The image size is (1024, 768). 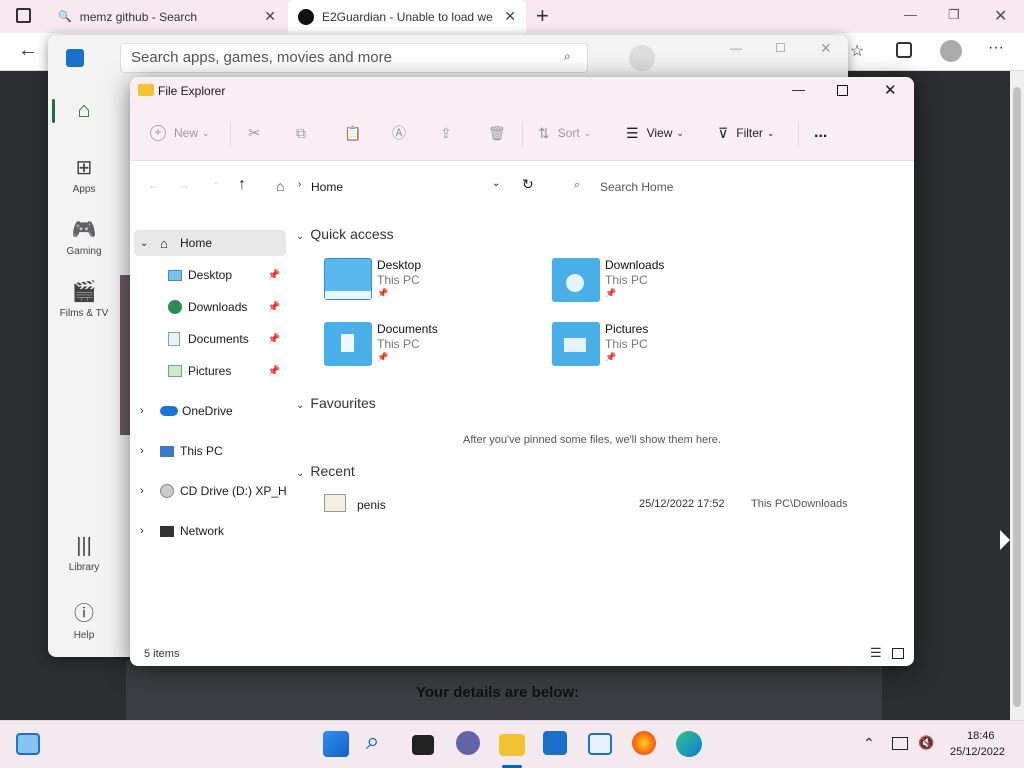 I want to click on nav-home: ⌂, so click(x=84, y=112).